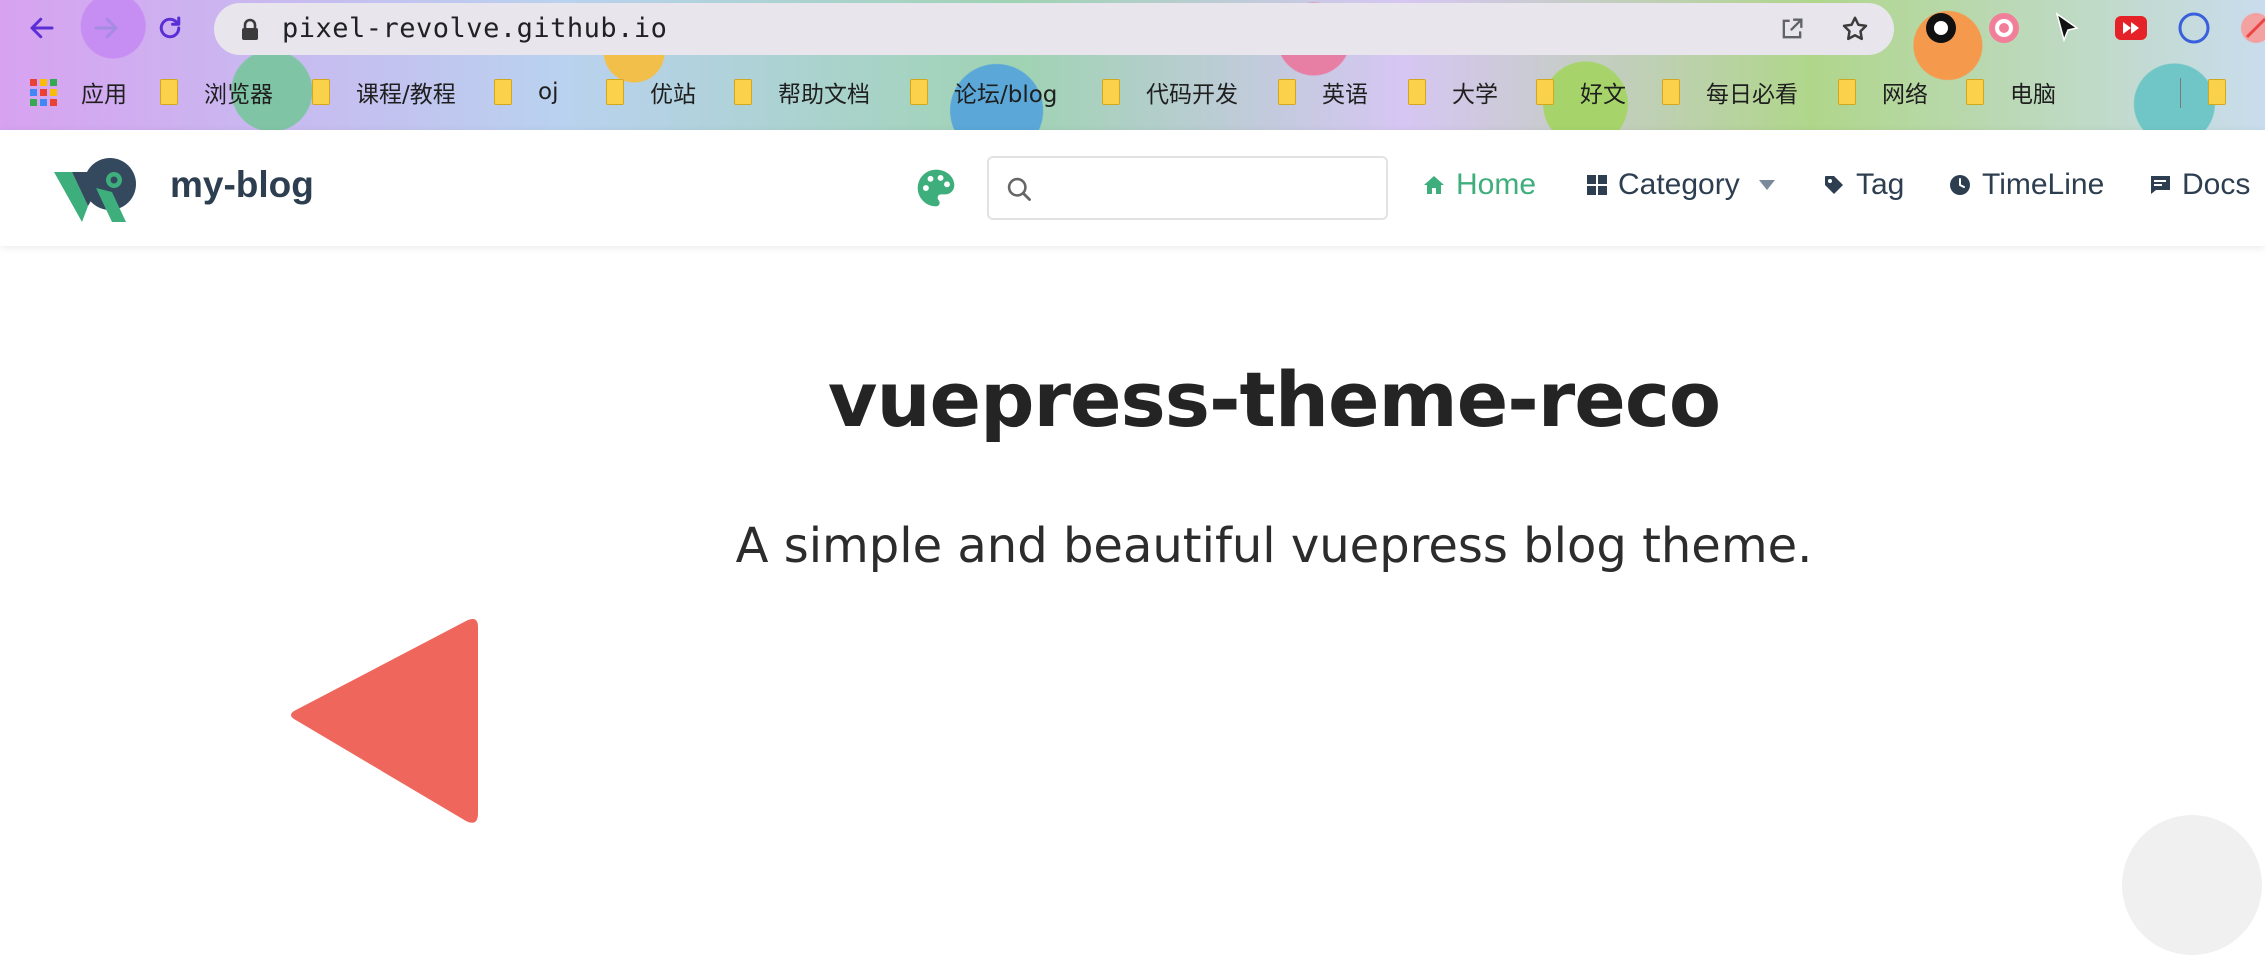  I want to click on bookmark-folder: 好文, so click(1581, 92).